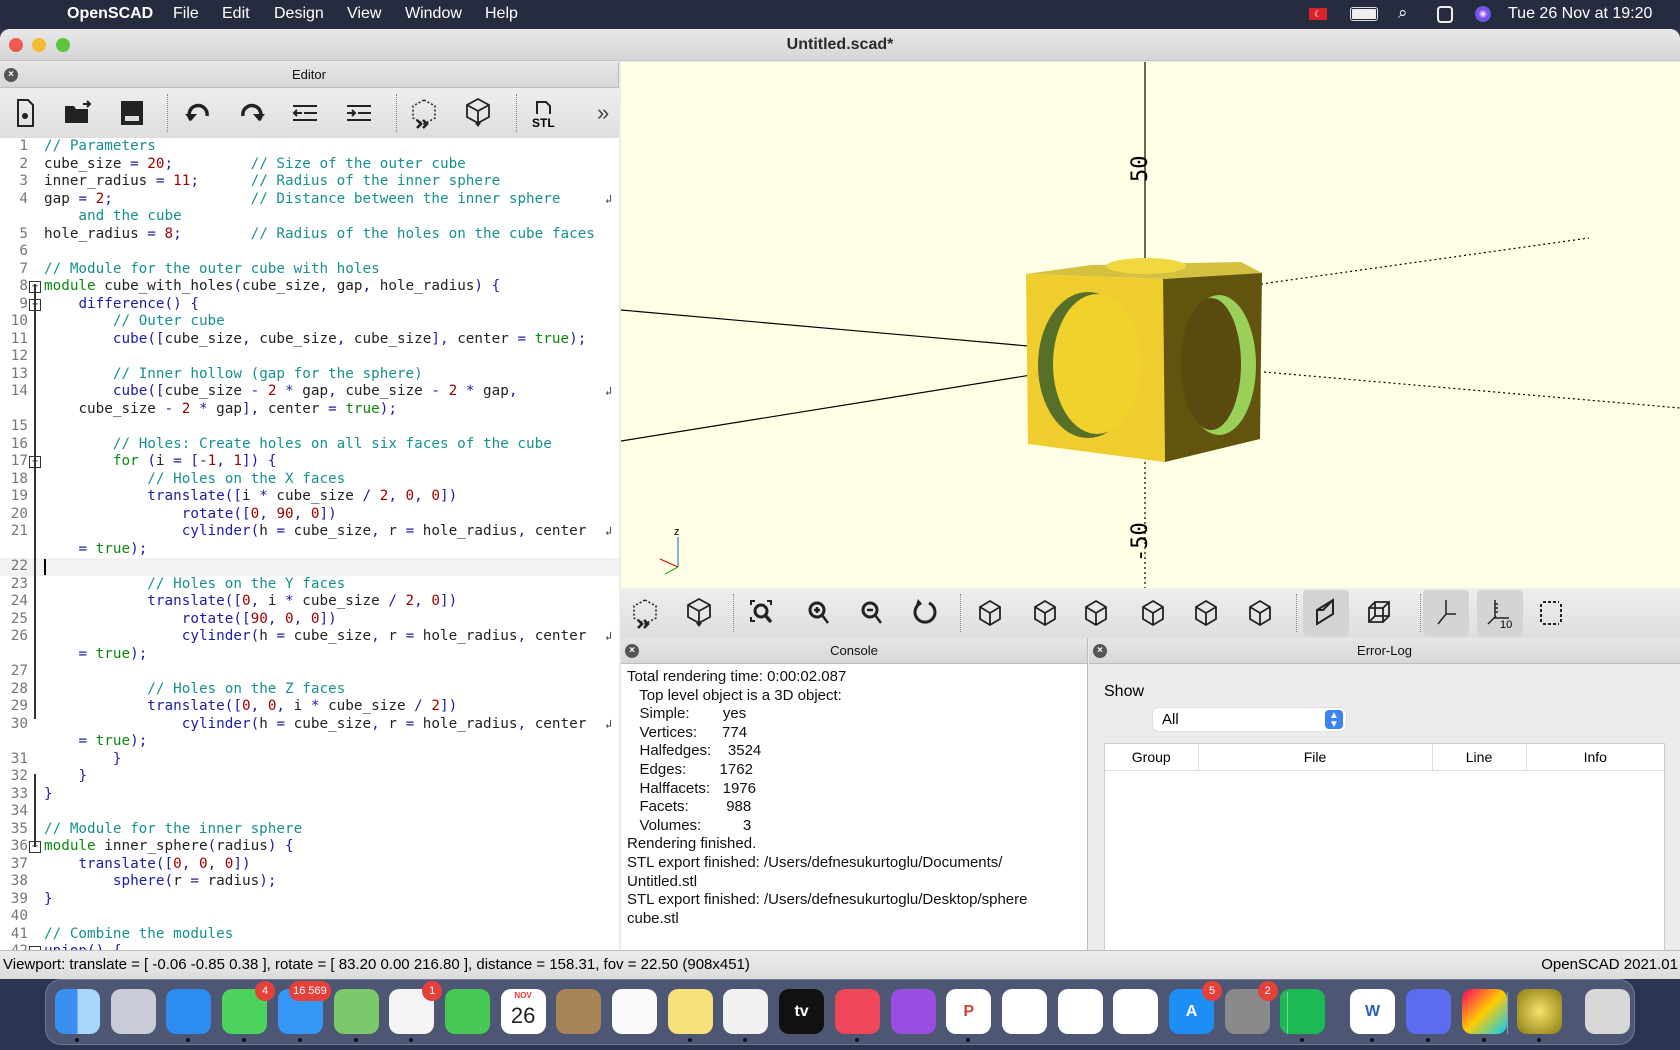 This screenshot has width=1680, height=1050. I want to click on code-line: 6, so click(309, 252).